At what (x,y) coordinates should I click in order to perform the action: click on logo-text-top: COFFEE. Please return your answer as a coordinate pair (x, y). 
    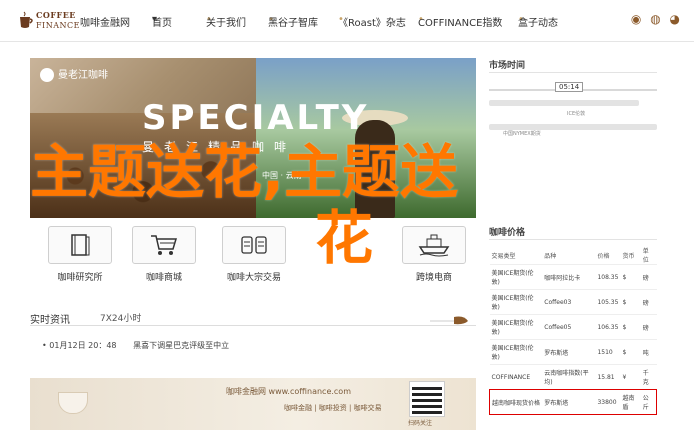
    Looking at the image, I should click on (56, 15).